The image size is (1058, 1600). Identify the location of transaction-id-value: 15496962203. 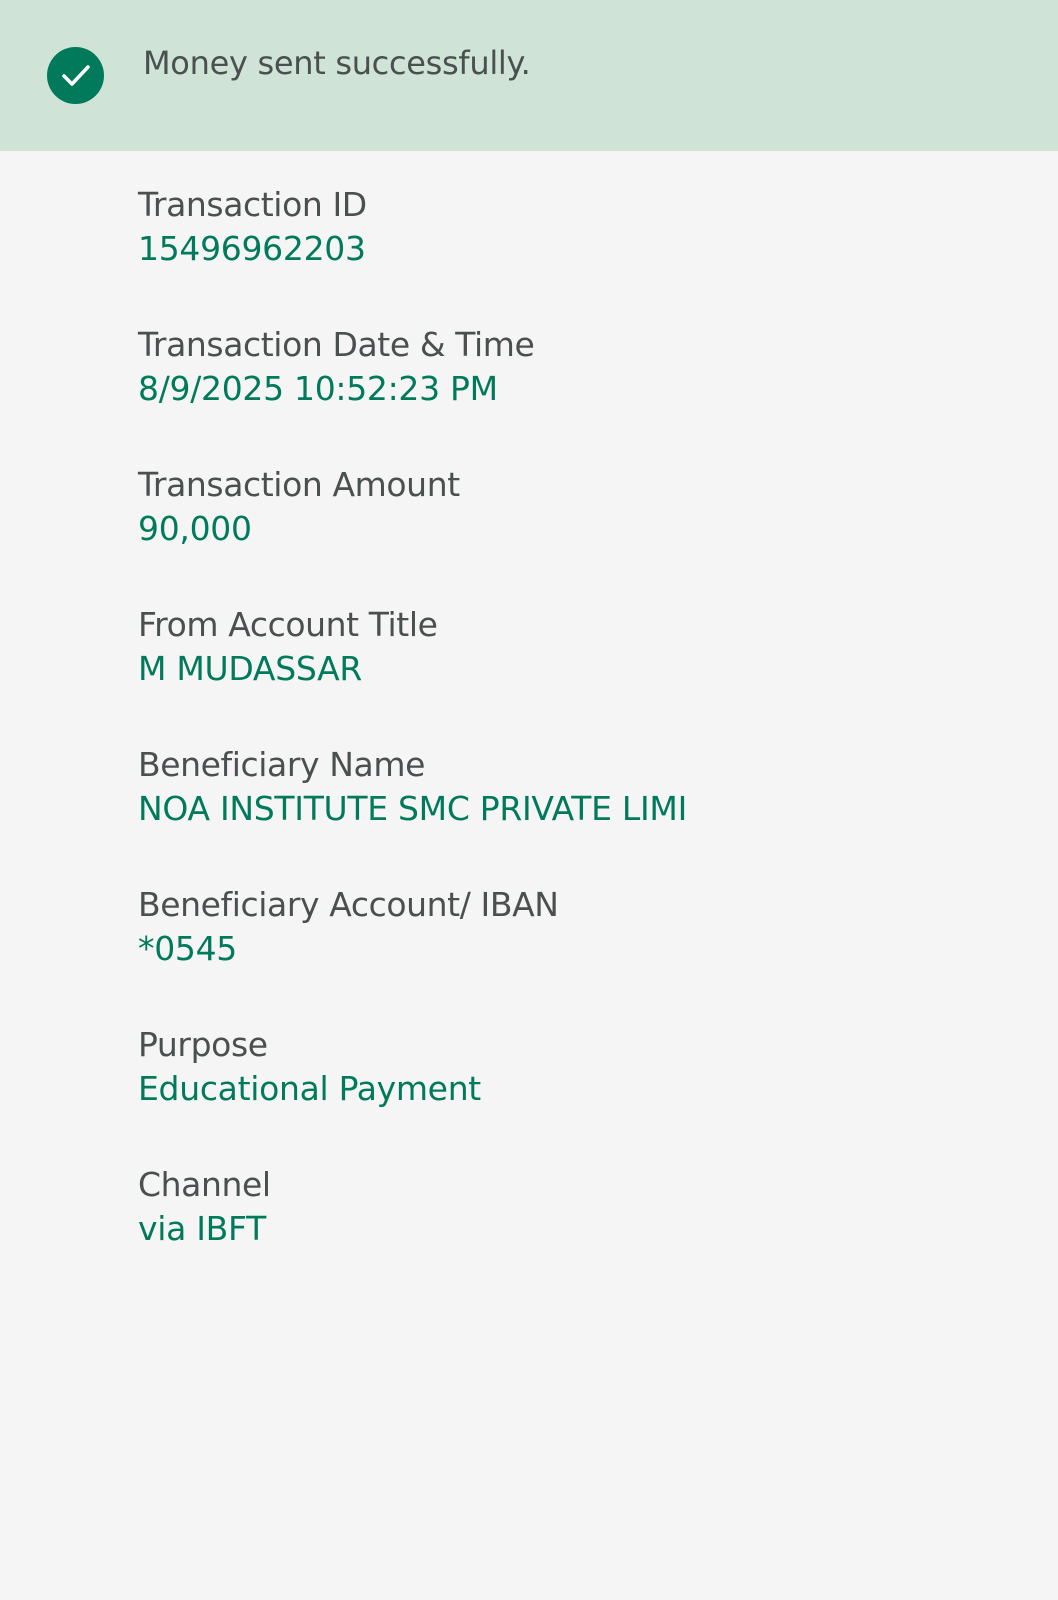
(252, 248).